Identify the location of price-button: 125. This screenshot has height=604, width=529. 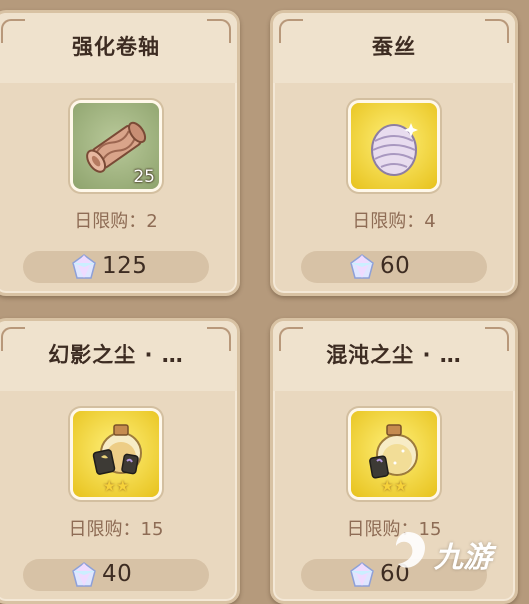
(116, 267).